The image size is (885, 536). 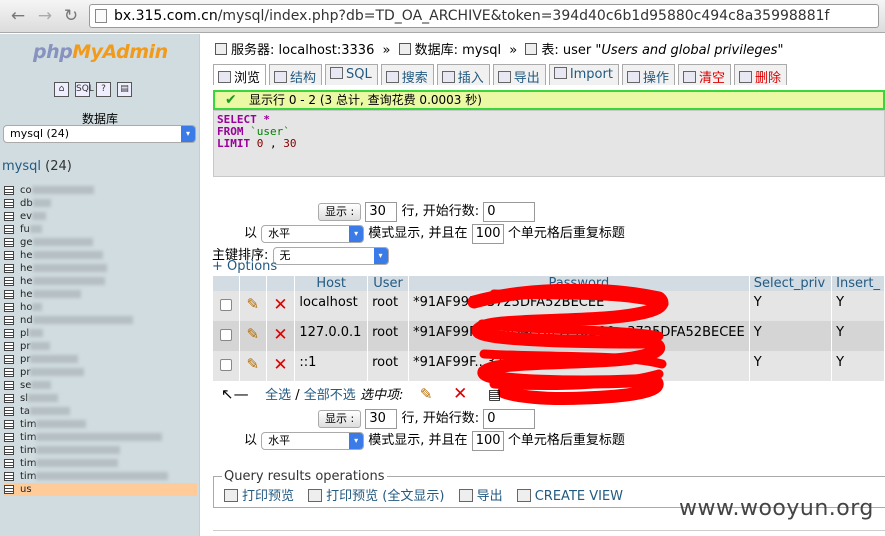 I want to click on tab-item: SQL, so click(x=351, y=74).